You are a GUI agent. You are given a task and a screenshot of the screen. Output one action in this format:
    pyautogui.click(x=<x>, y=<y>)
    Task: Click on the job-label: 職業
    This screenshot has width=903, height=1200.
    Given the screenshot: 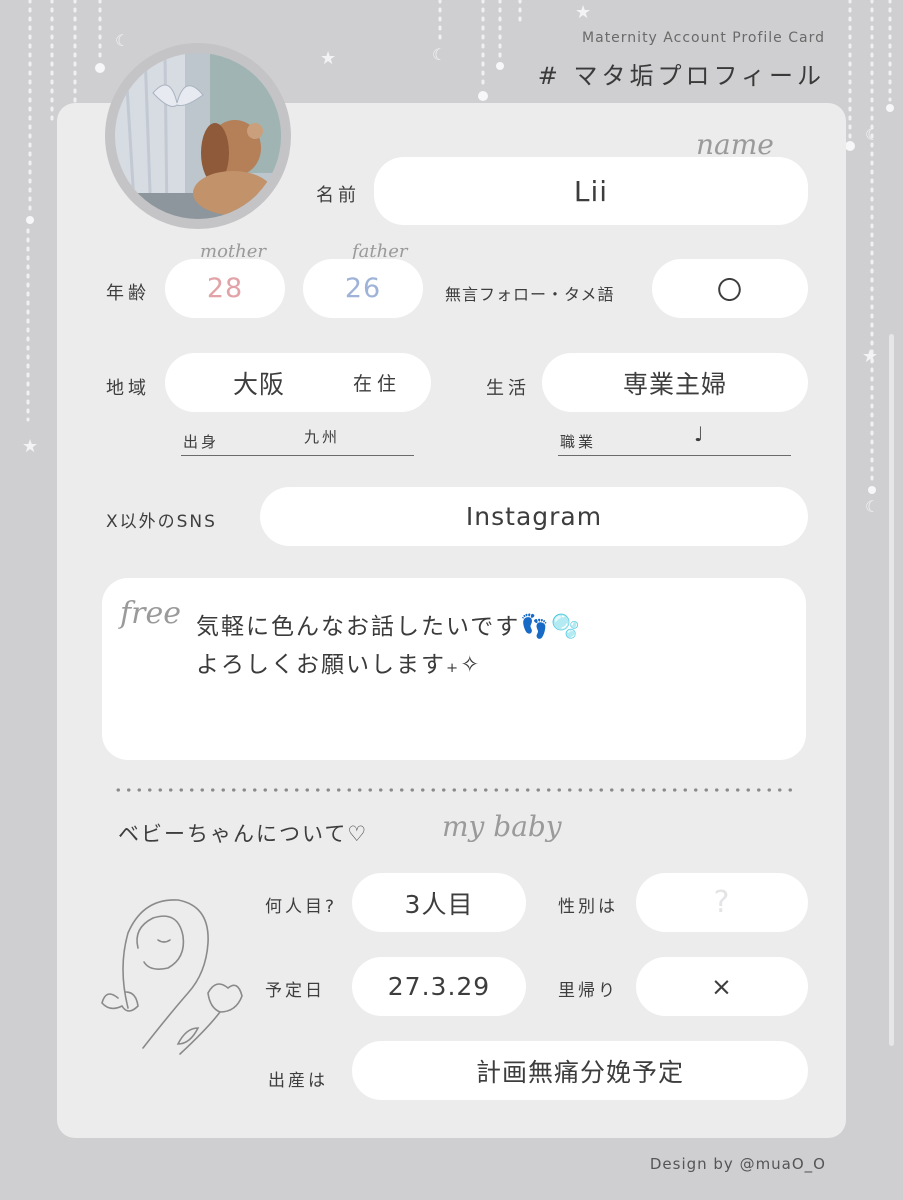 What is the action you would take?
    pyautogui.click(x=578, y=442)
    